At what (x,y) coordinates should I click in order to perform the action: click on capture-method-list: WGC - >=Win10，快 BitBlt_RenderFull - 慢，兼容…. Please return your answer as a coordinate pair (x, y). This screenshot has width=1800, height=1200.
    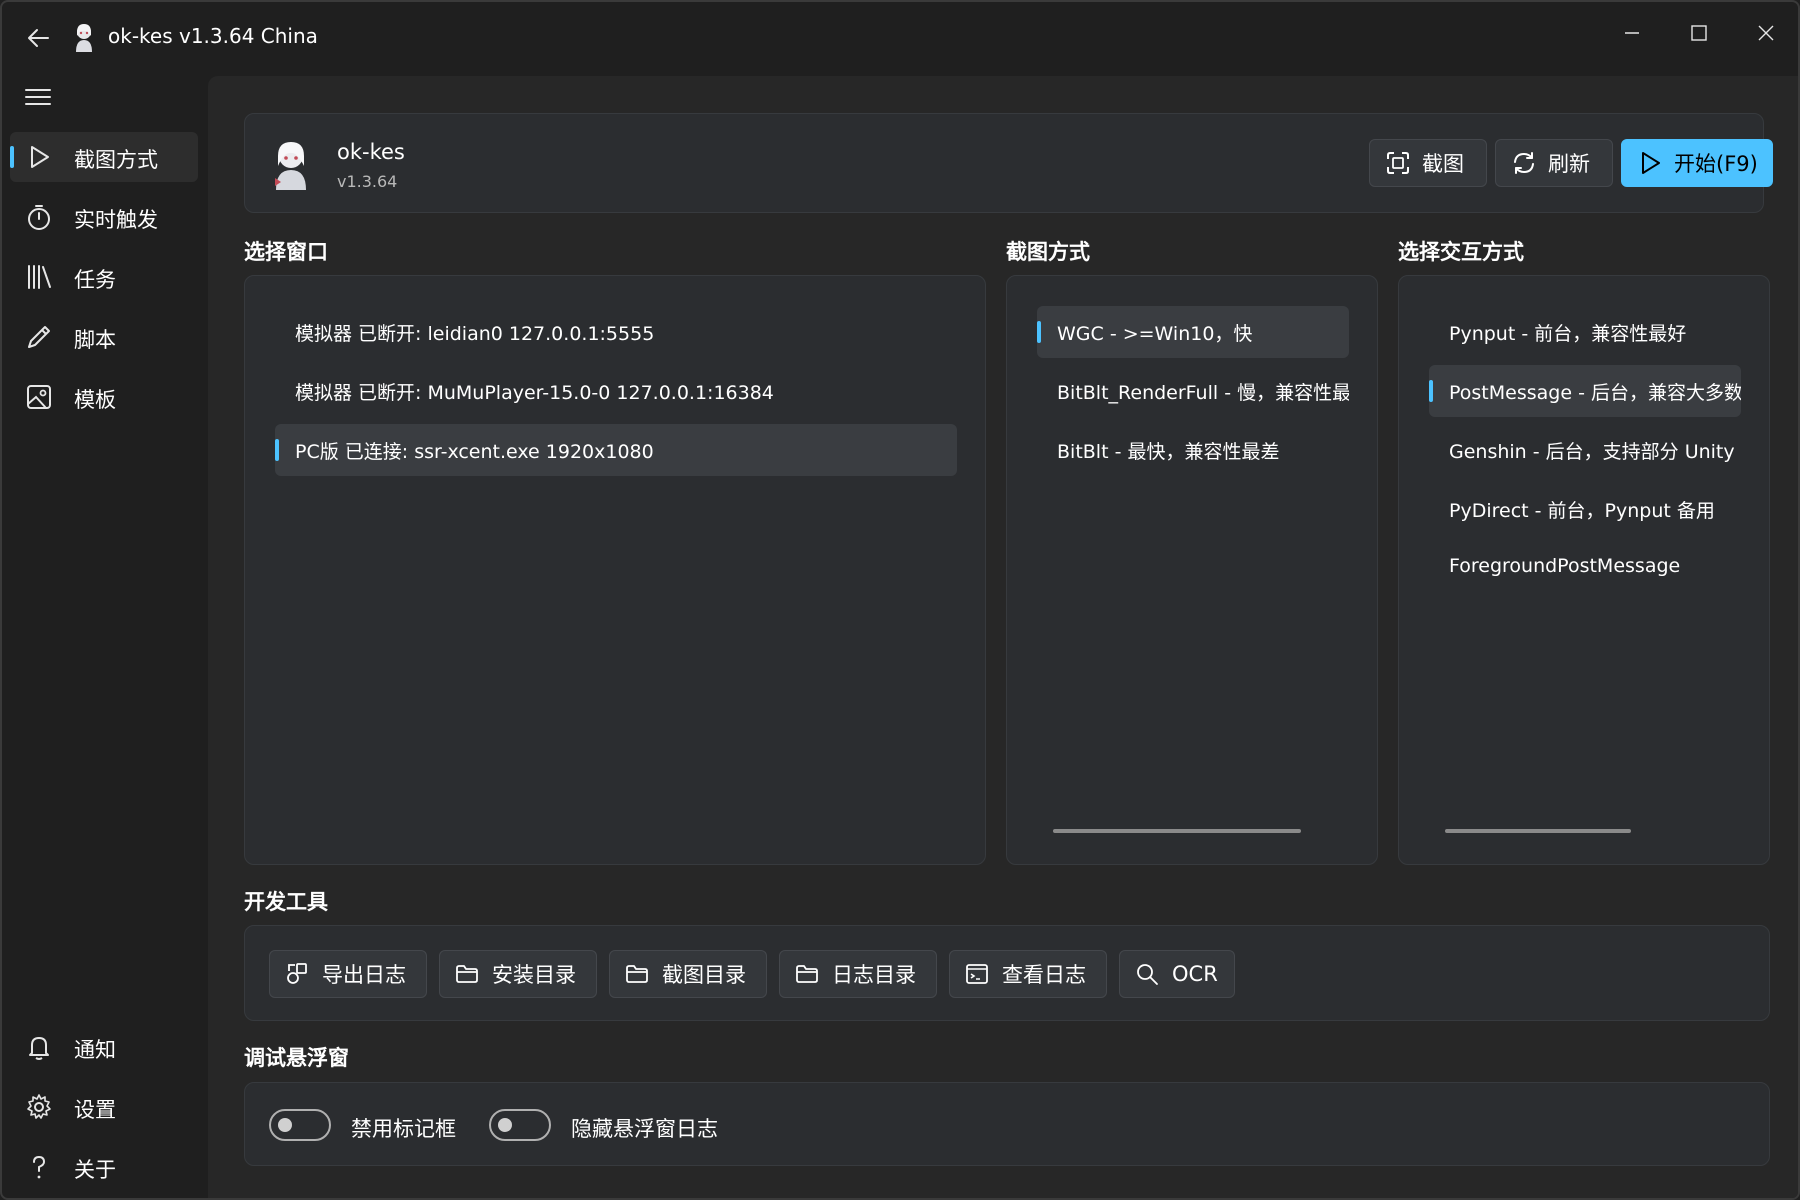
    Looking at the image, I should click on (1192, 570).